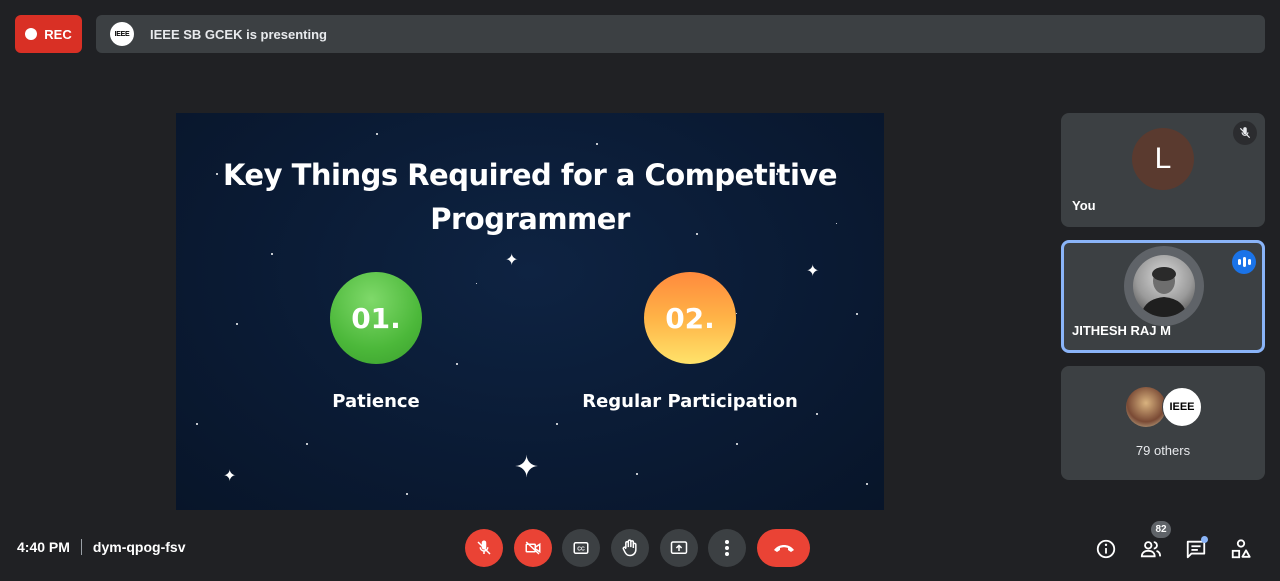  I want to click on meeting-details-button, so click(1106, 549).